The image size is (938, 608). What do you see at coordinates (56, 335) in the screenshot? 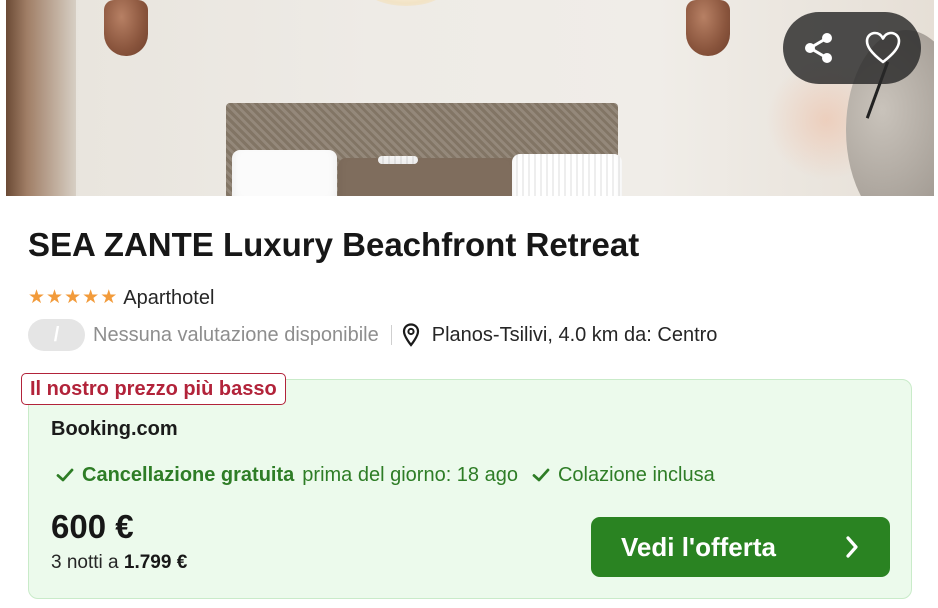
I see `rating-badge: /` at bounding box center [56, 335].